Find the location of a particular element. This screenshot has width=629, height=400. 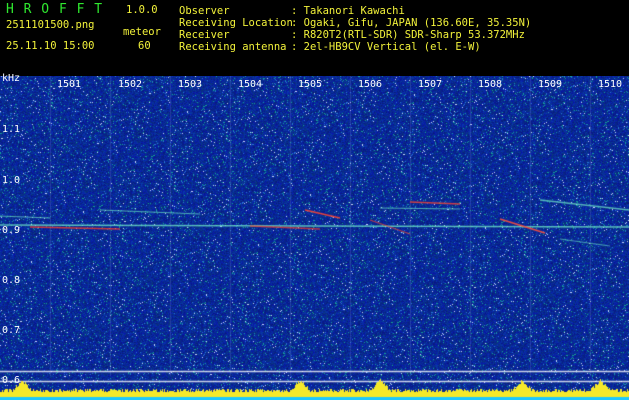

x-tick-label: 1502 is located at coordinates (130, 84).